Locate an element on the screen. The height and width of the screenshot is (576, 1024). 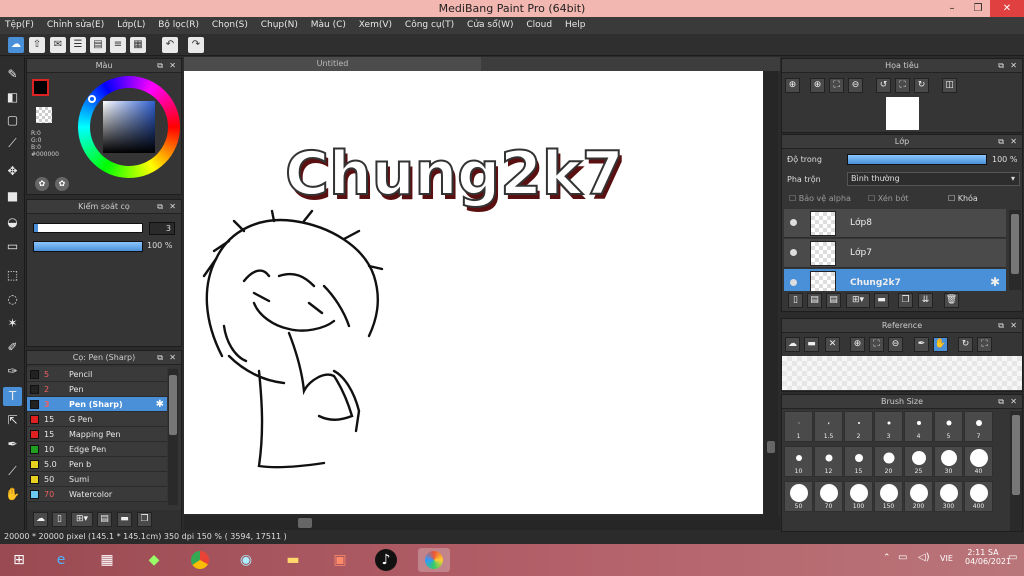
windows-start-icon: ⊞ is located at coordinates (19, 560).